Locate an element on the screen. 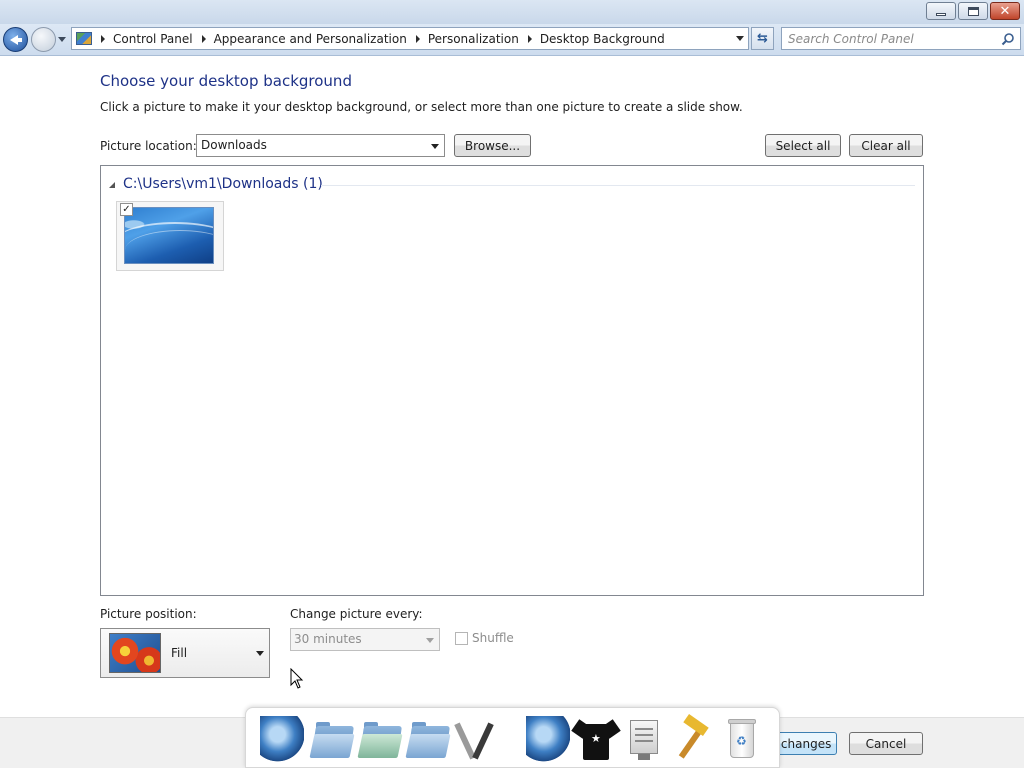 The width and height of the screenshot is (1024, 768). change-interval-dropdown: 30 minutes is located at coordinates (365, 639).